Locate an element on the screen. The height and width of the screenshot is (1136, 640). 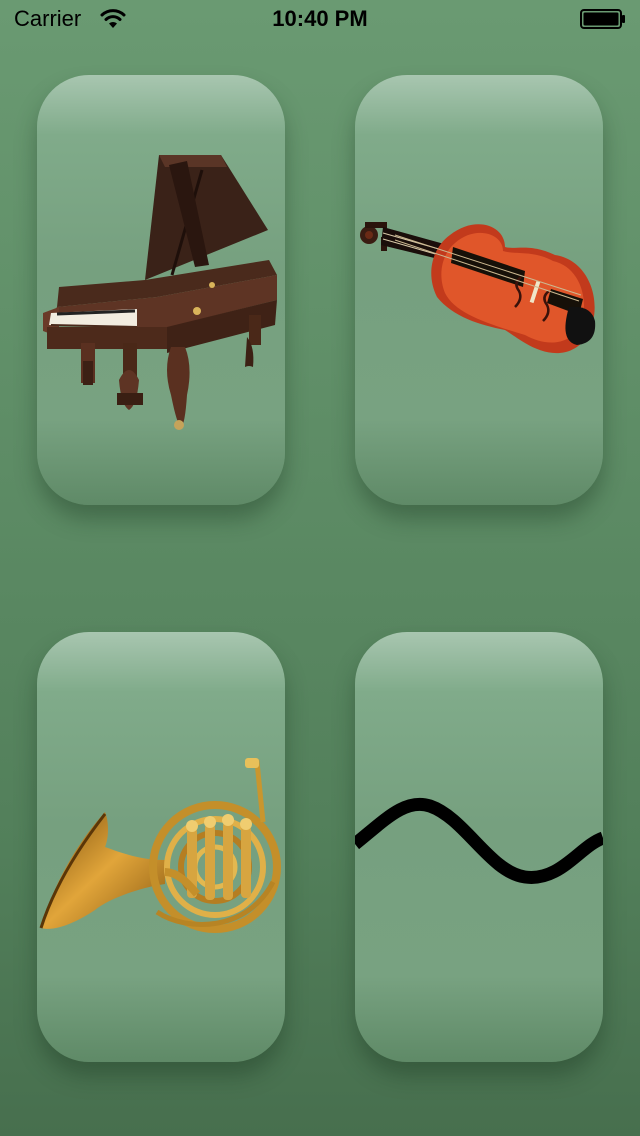
battery-icon is located at coordinates (602, 19).